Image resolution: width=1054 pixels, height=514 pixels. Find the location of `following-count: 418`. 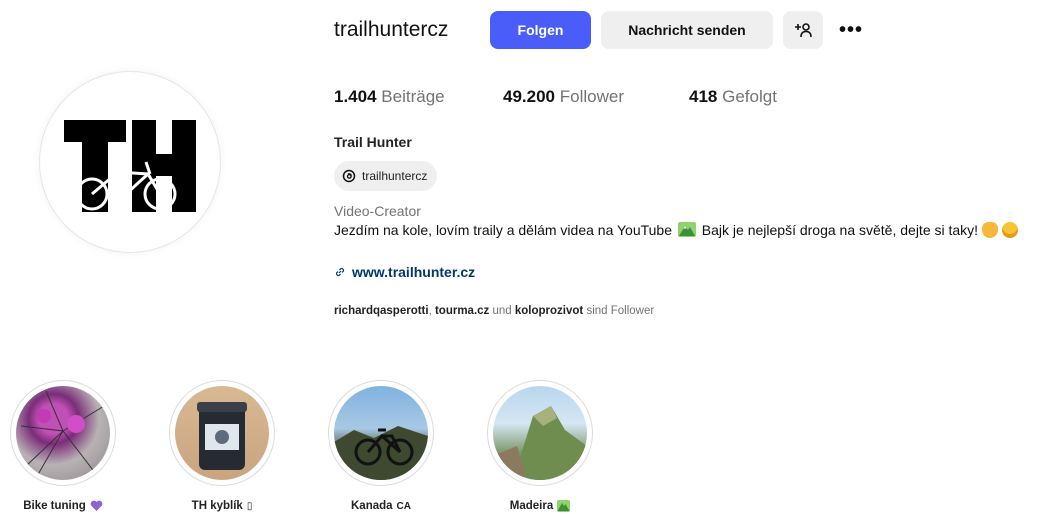

following-count: 418 is located at coordinates (703, 96).